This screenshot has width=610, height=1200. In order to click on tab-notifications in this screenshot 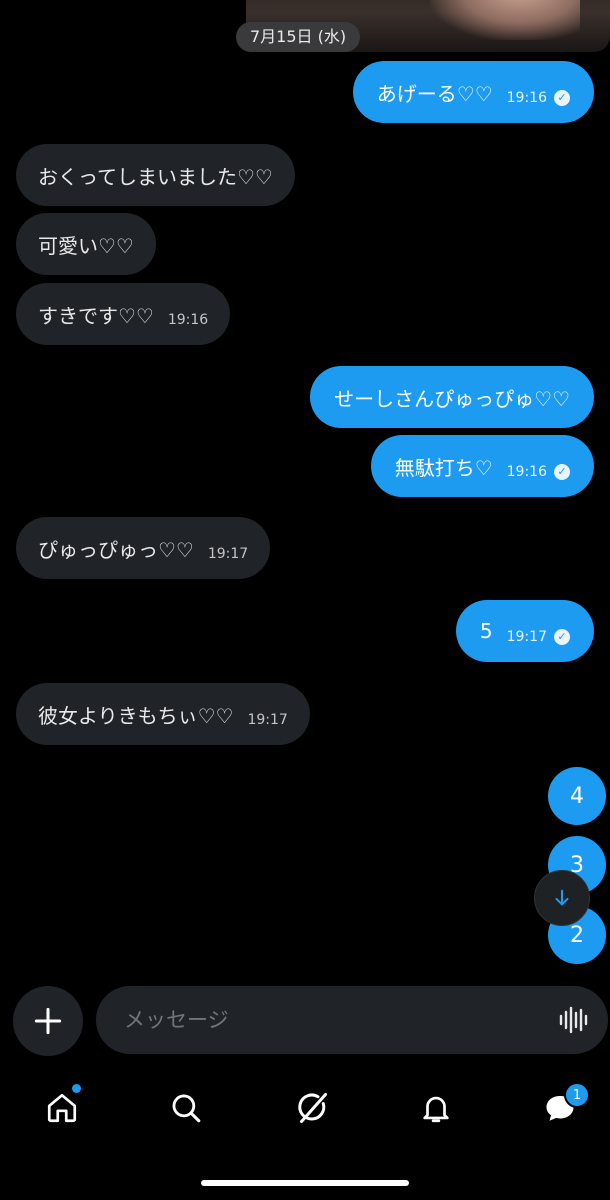, I will do `click(436, 1108)`.